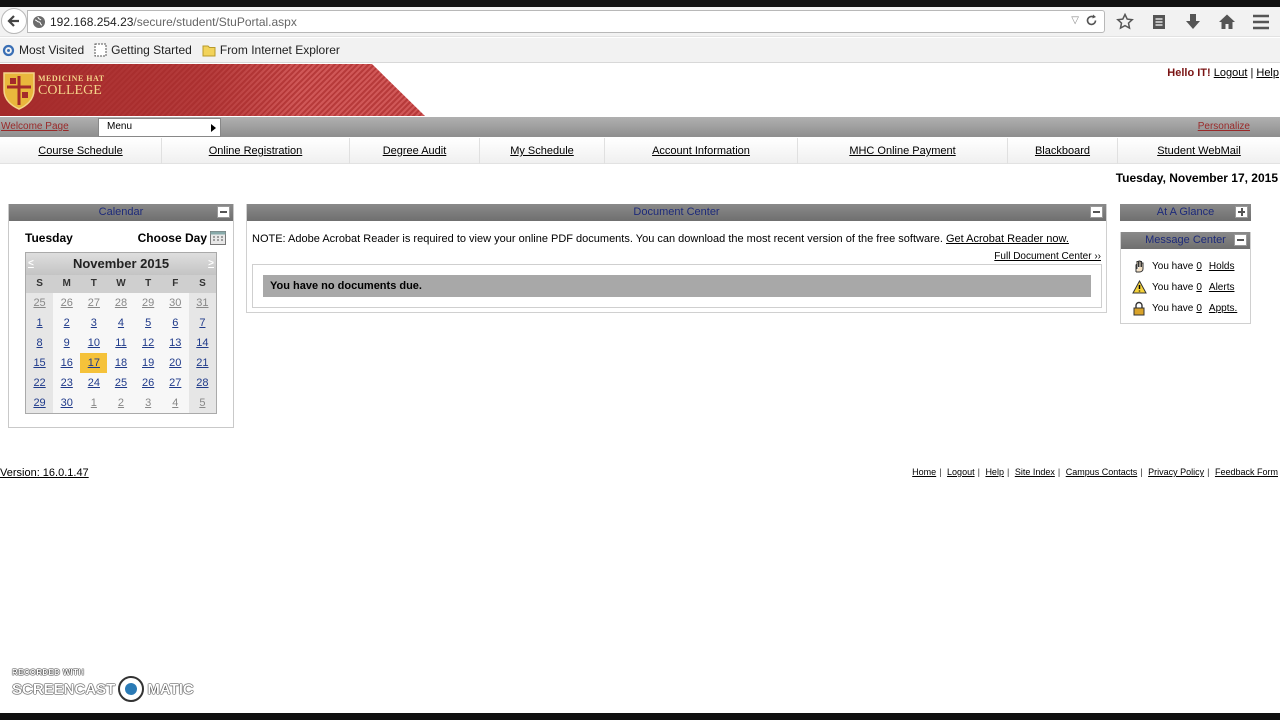  What do you see at coordinates (35, 126) in the screenshot?
I see `welcome-page-link: Welcome Page` at bounding box center [35, 126].